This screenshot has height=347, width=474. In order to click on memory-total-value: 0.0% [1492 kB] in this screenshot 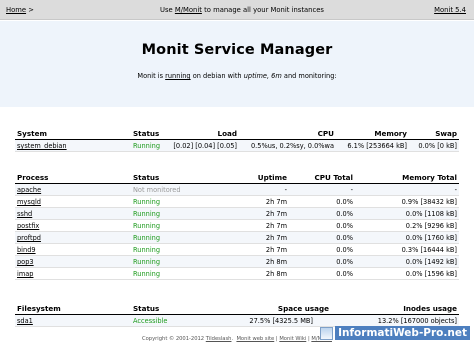, I will do `click(431, 262)`.